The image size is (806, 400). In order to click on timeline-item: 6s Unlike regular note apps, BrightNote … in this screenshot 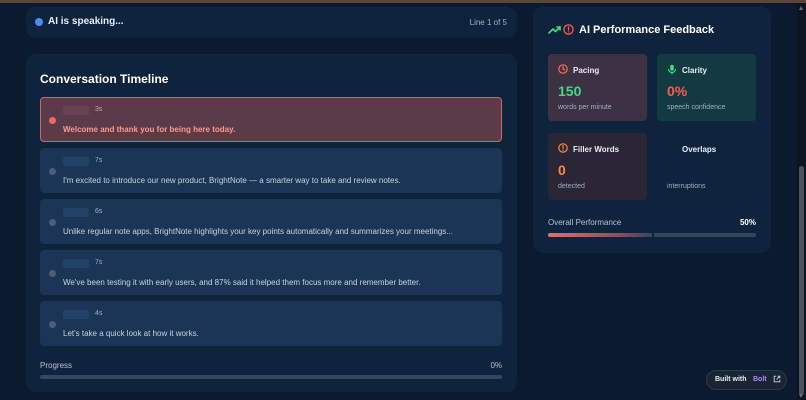, I will do `click(271, 221)`.